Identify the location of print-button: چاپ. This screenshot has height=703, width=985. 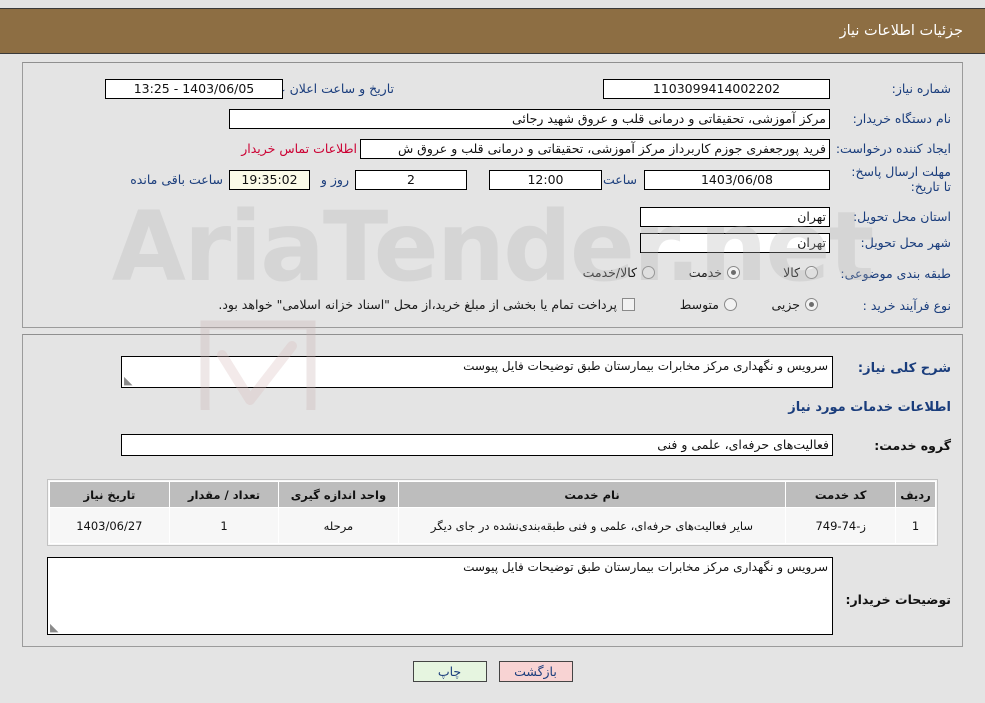
(449, 671).